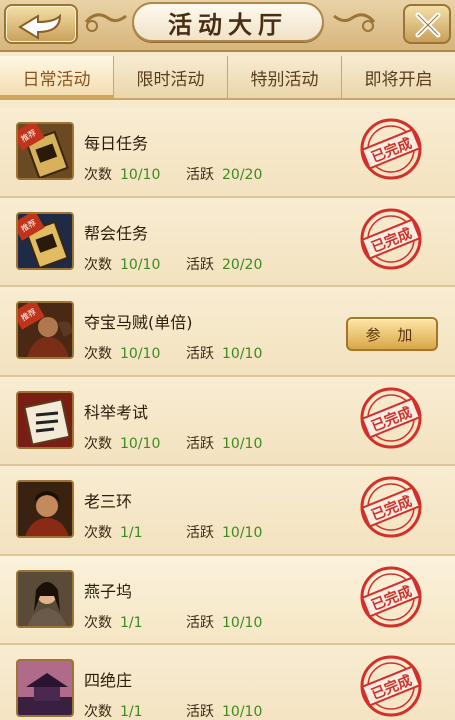 The width and height of the screenshot is (455, 720). Describe the element at coordinates (285, 77) in the screenshot. I see `tab-special: 特别活动` at that location.